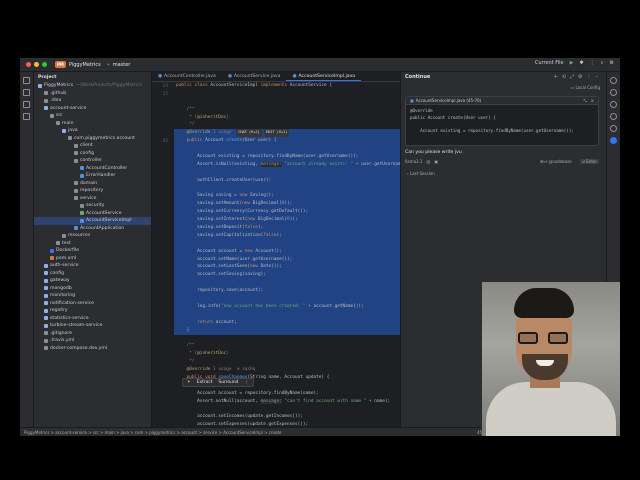 Image resolution: width=640 pixels, height=480 pixels. Describe the element at coordinates (92, 191) in the screenshot. I see `tree-item: repository` at that location.